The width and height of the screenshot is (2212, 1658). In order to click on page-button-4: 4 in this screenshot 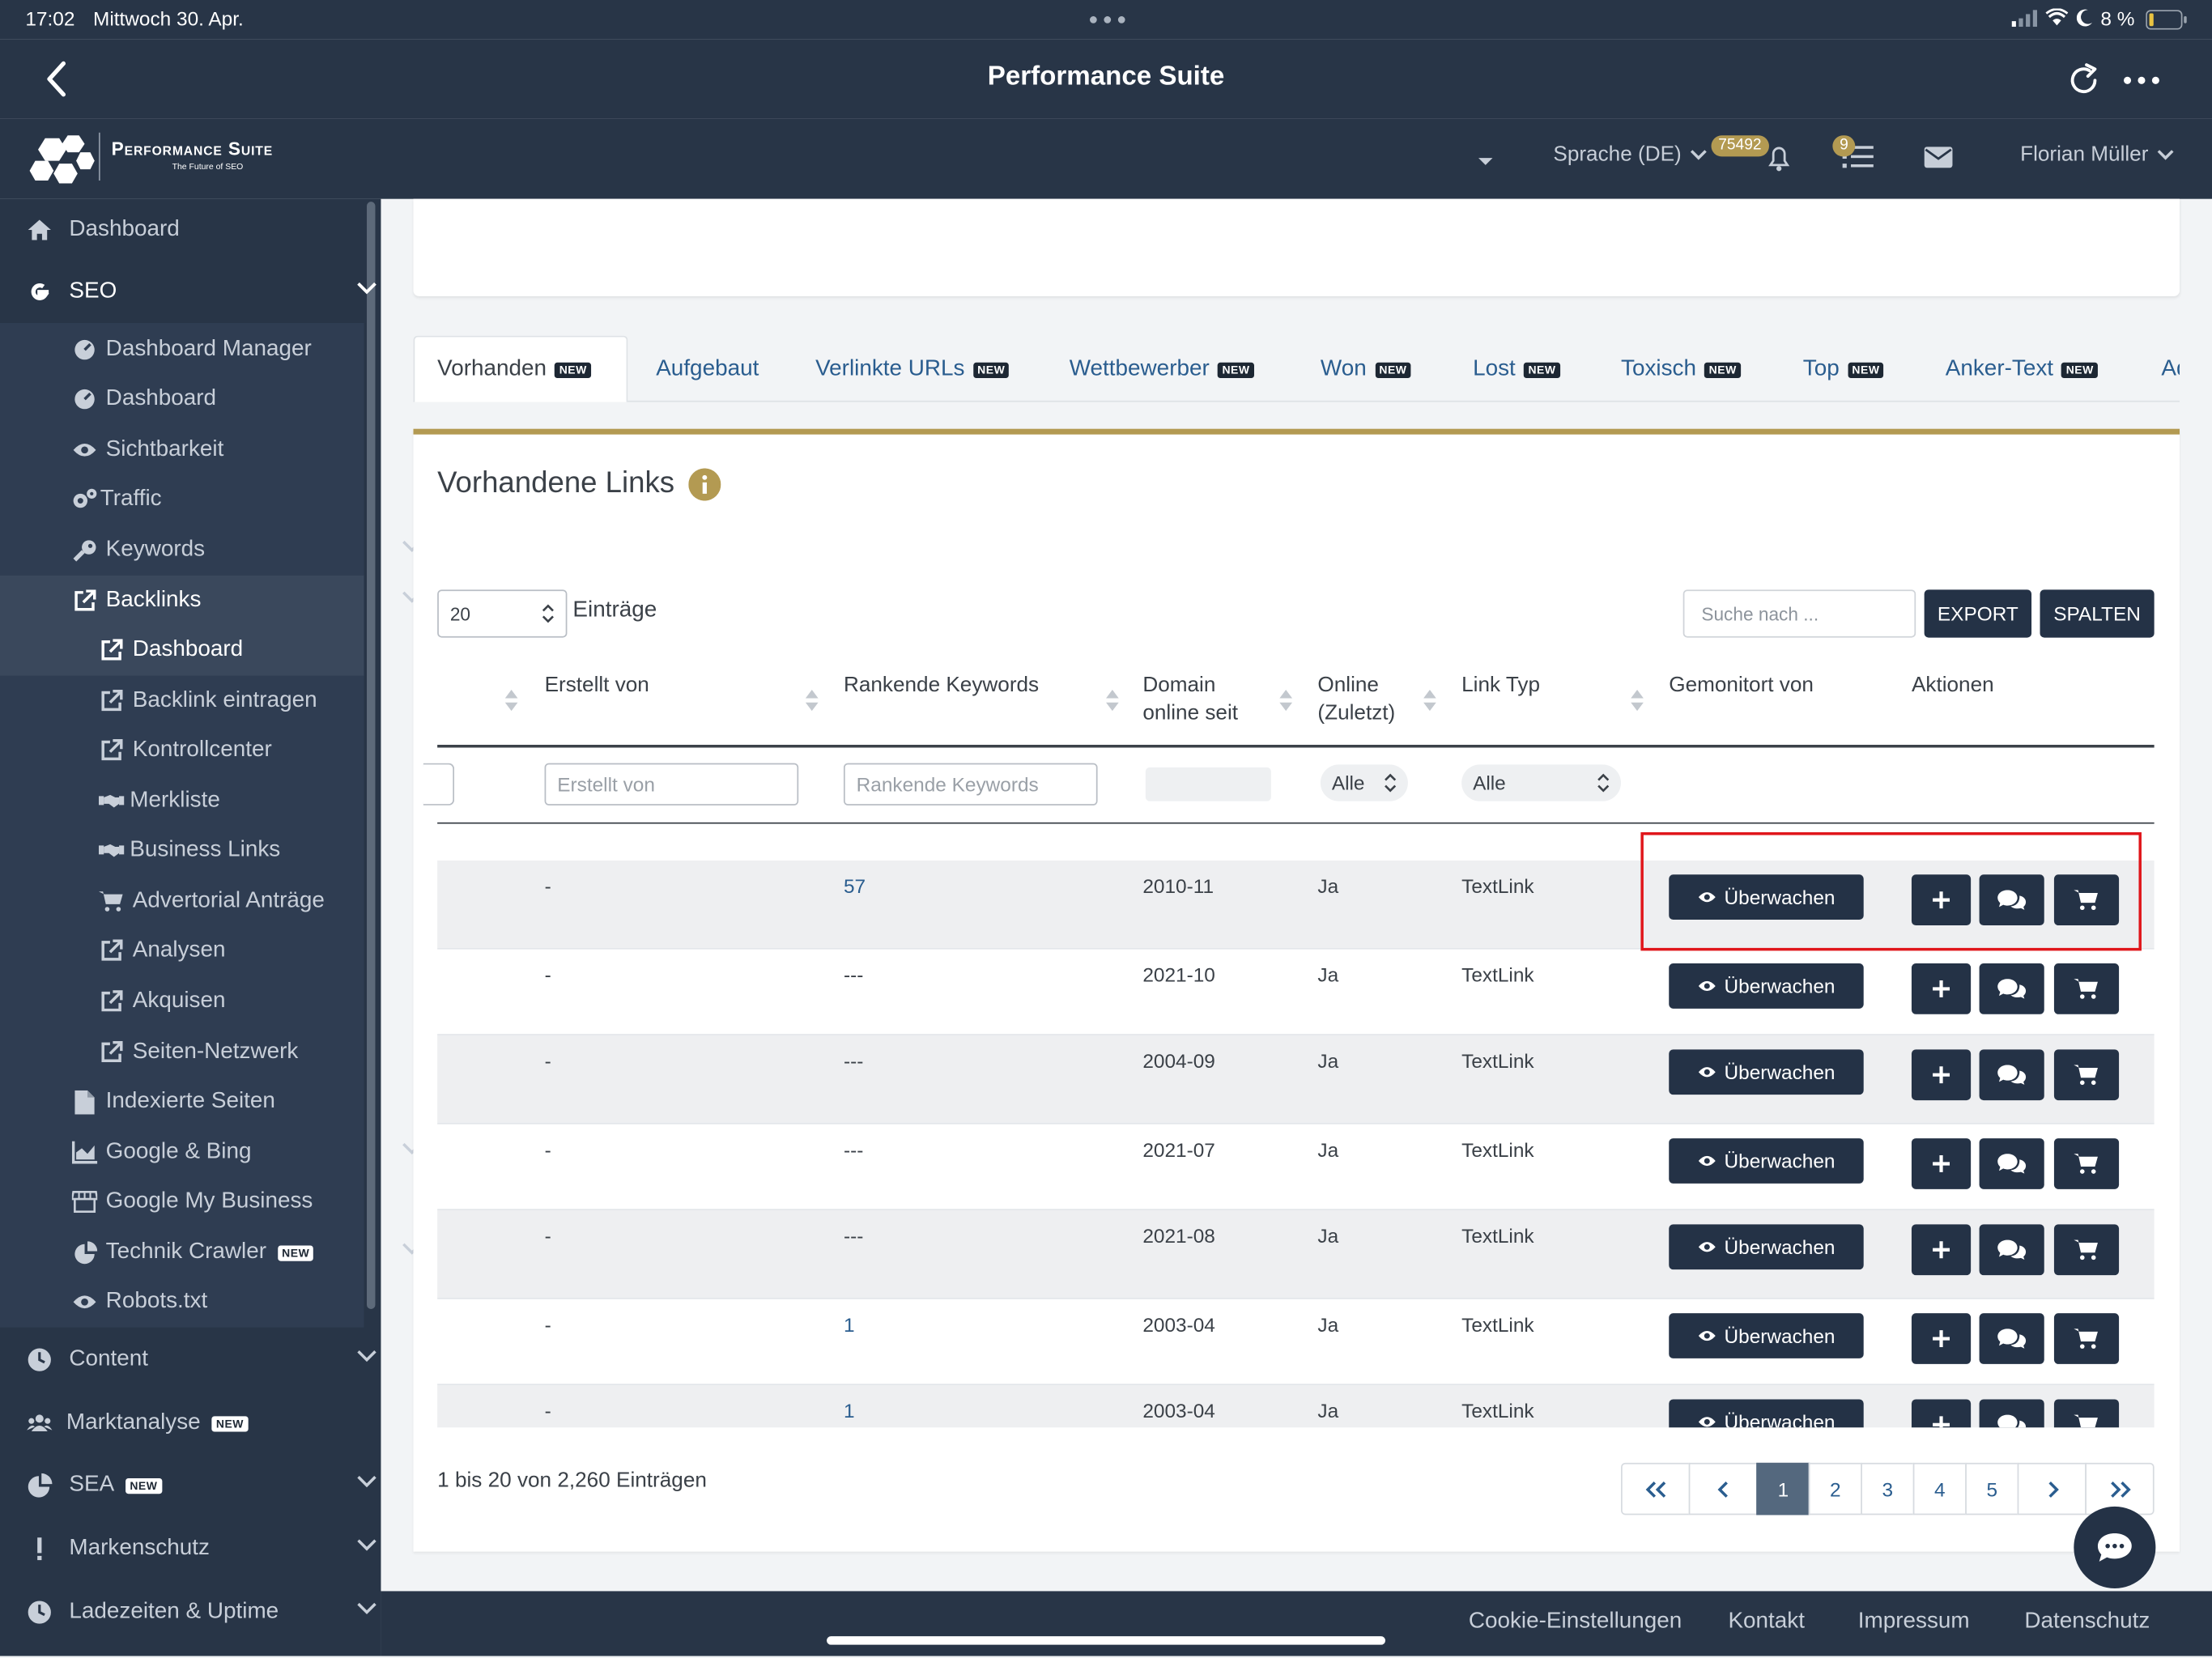, I will do `click(1940, 1489)`.